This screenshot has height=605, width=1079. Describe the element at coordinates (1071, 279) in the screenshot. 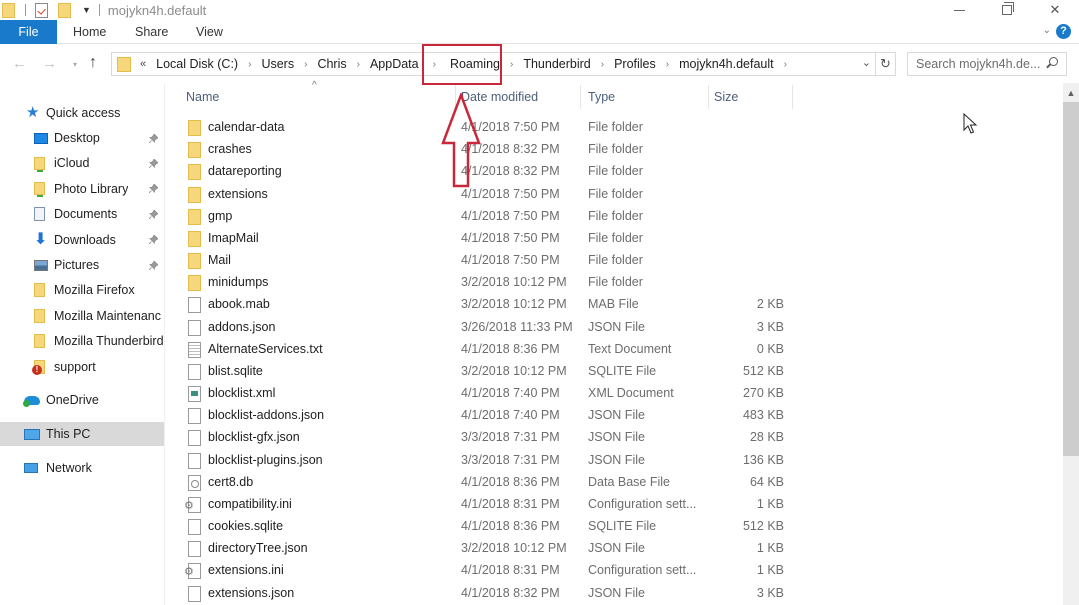

I see `scrollbar-thumb` at that location.